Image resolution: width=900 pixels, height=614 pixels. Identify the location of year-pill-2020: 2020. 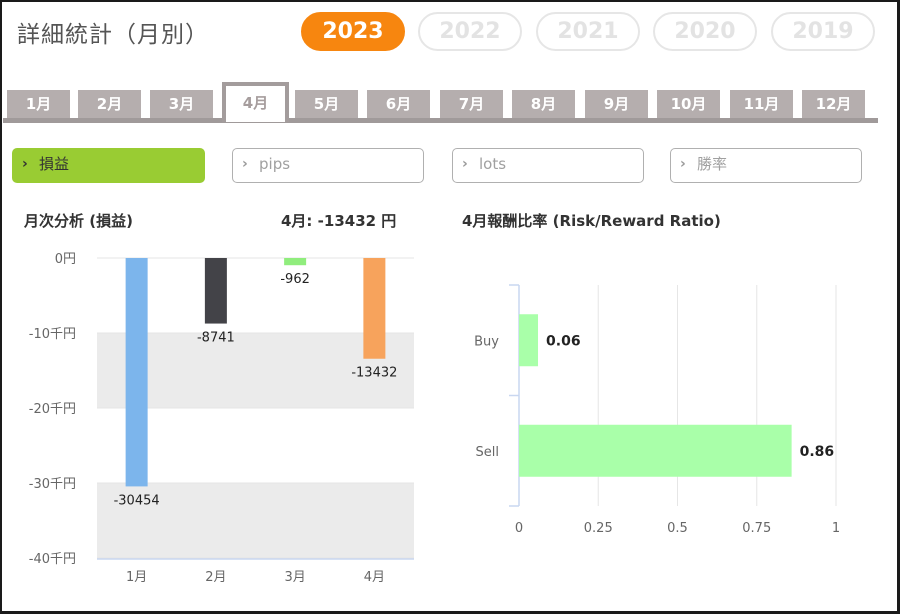
(705, 31).